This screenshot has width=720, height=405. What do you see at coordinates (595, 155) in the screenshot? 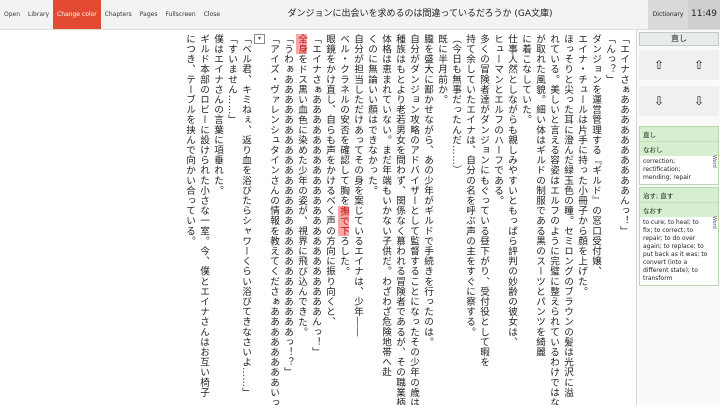
I see `text-line: ダンジョンを運営管理する『ギルド』の窓口受付嬢、` at bounding box center [595, 155].